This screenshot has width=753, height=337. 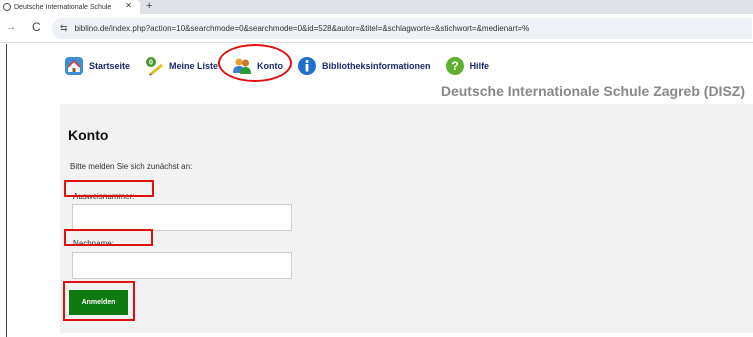 What do you see at coordinates (149, 6) in the screenshot?
I see `new-tab-button: +` at bounding box center [149, 6].